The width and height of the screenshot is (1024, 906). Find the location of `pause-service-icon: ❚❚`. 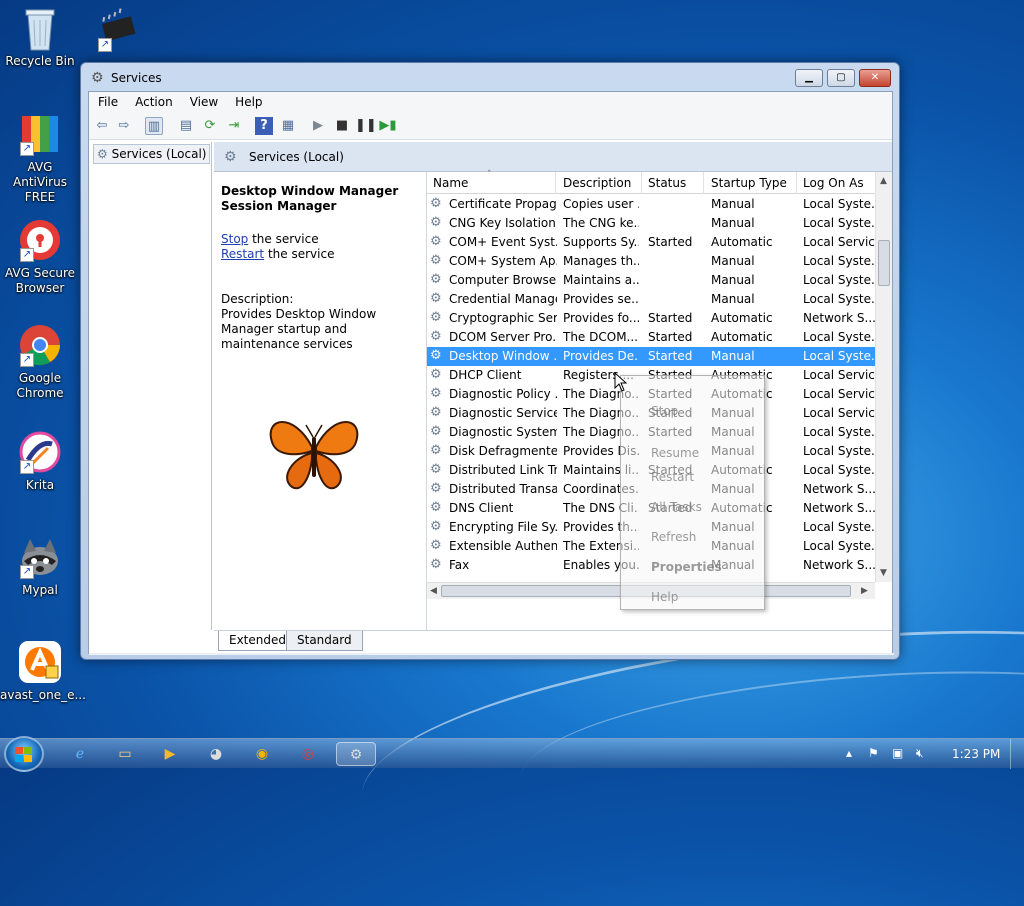

pause-service-icon: ❚❚ is located at coordinates (366, 126).